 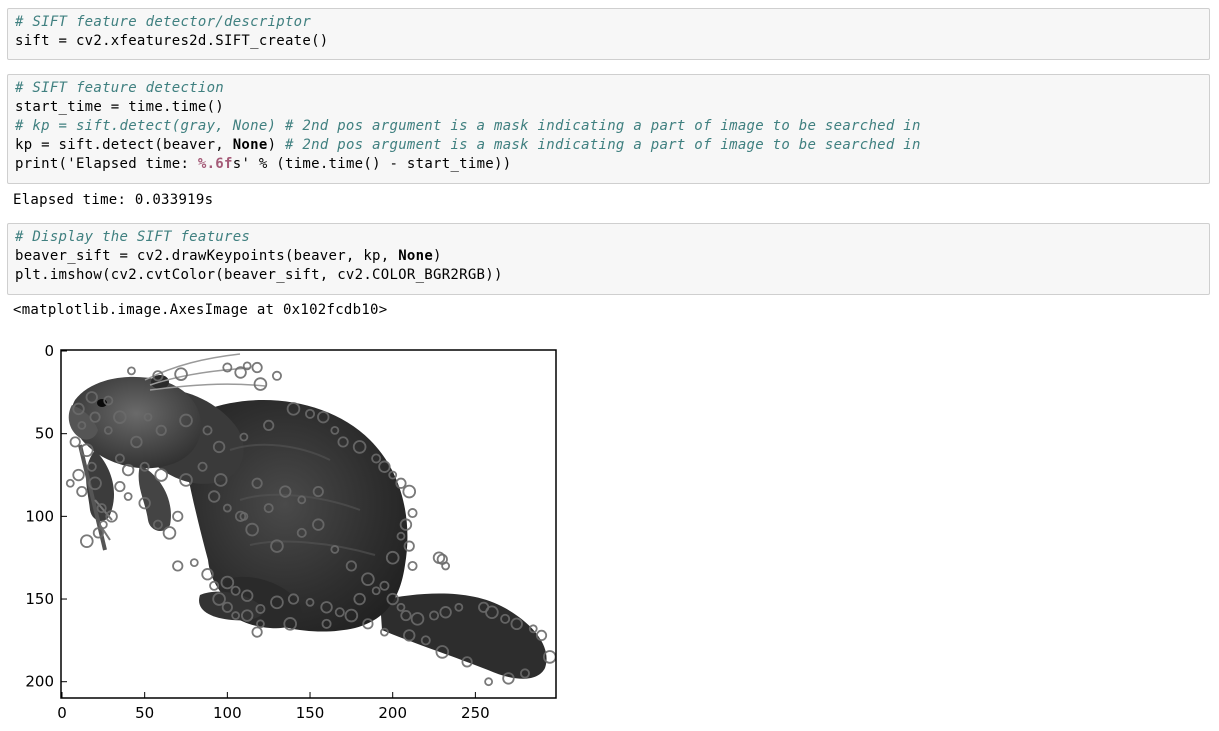 What do you see at coordinates (120, 88) in the screenshot?
I see `code-comment: # SIFT feature detection` at bounding box center [120, 88].